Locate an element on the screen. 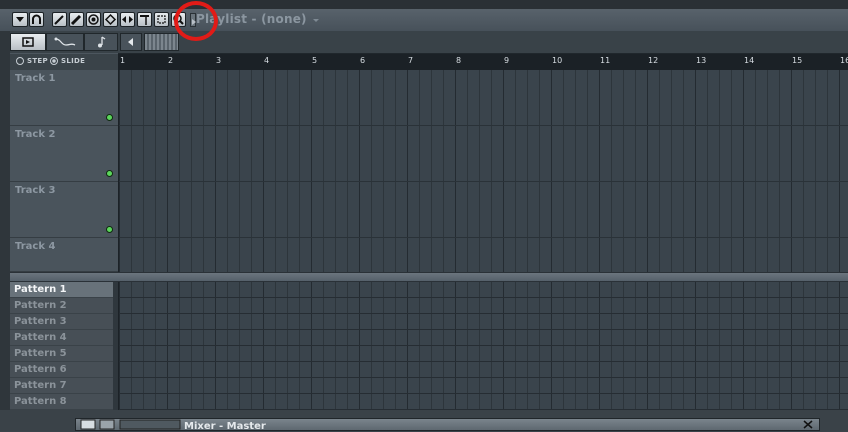 The width and height of the screenshot is (848, 432). horizontal-scrollbar-thumb is located at coordinates (161, 42).